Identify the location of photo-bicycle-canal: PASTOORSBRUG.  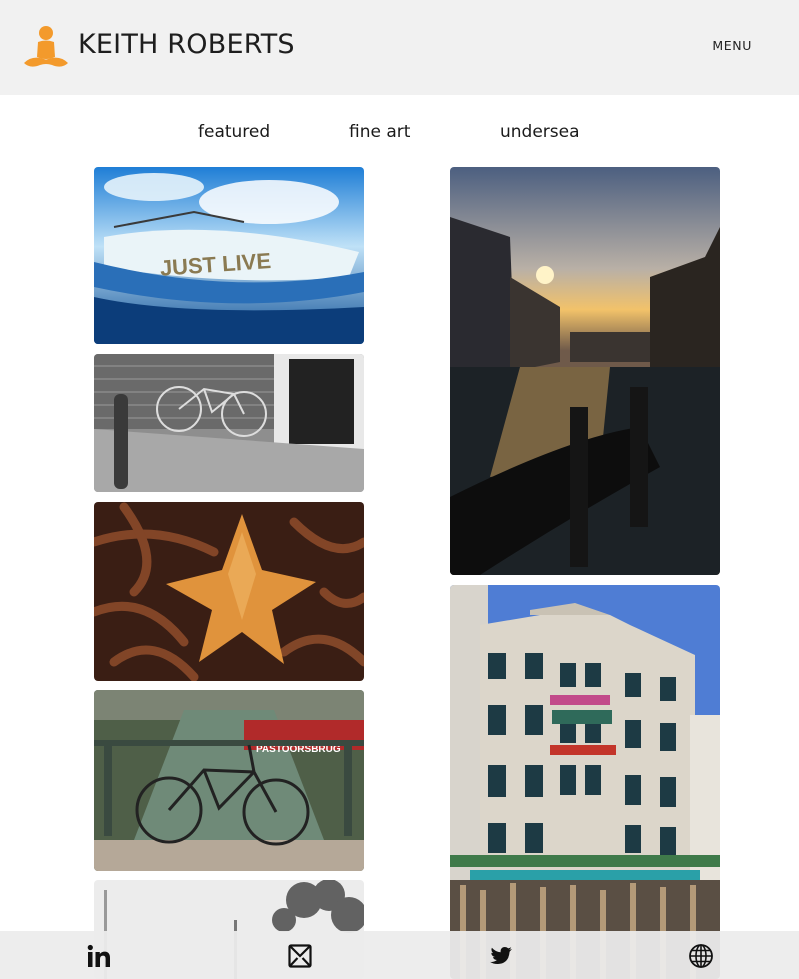
(229, 780).